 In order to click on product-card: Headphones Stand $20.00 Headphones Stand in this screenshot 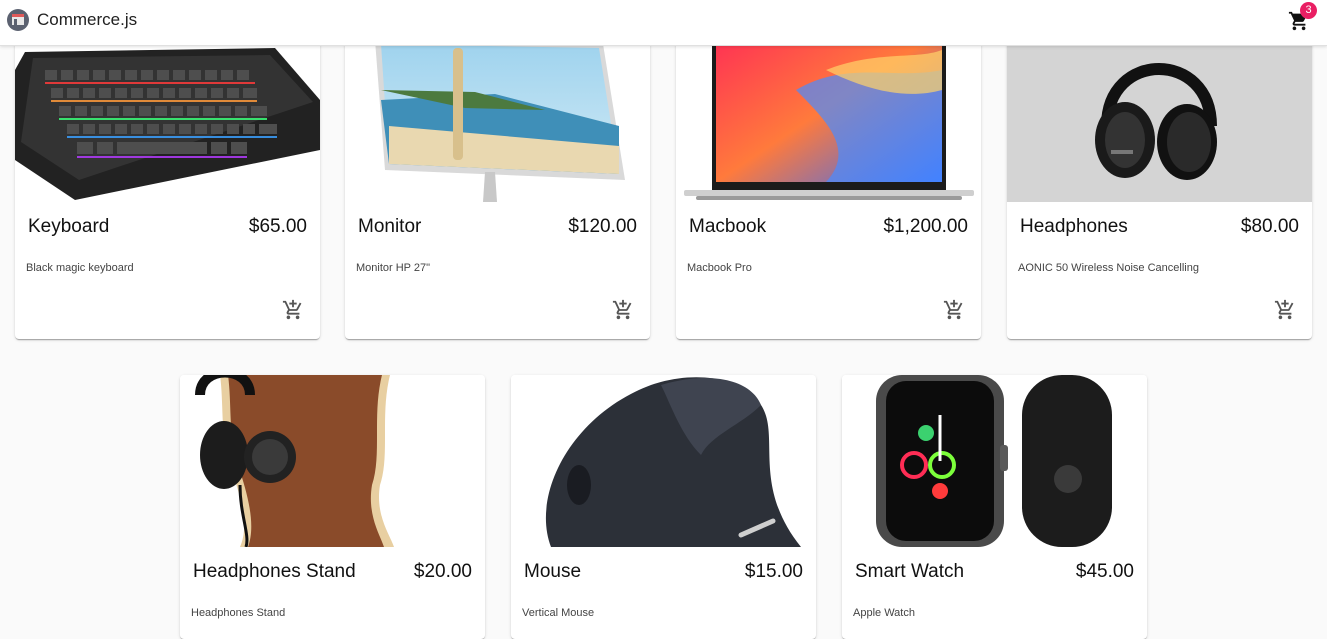, I will do `click(332, 507)`.